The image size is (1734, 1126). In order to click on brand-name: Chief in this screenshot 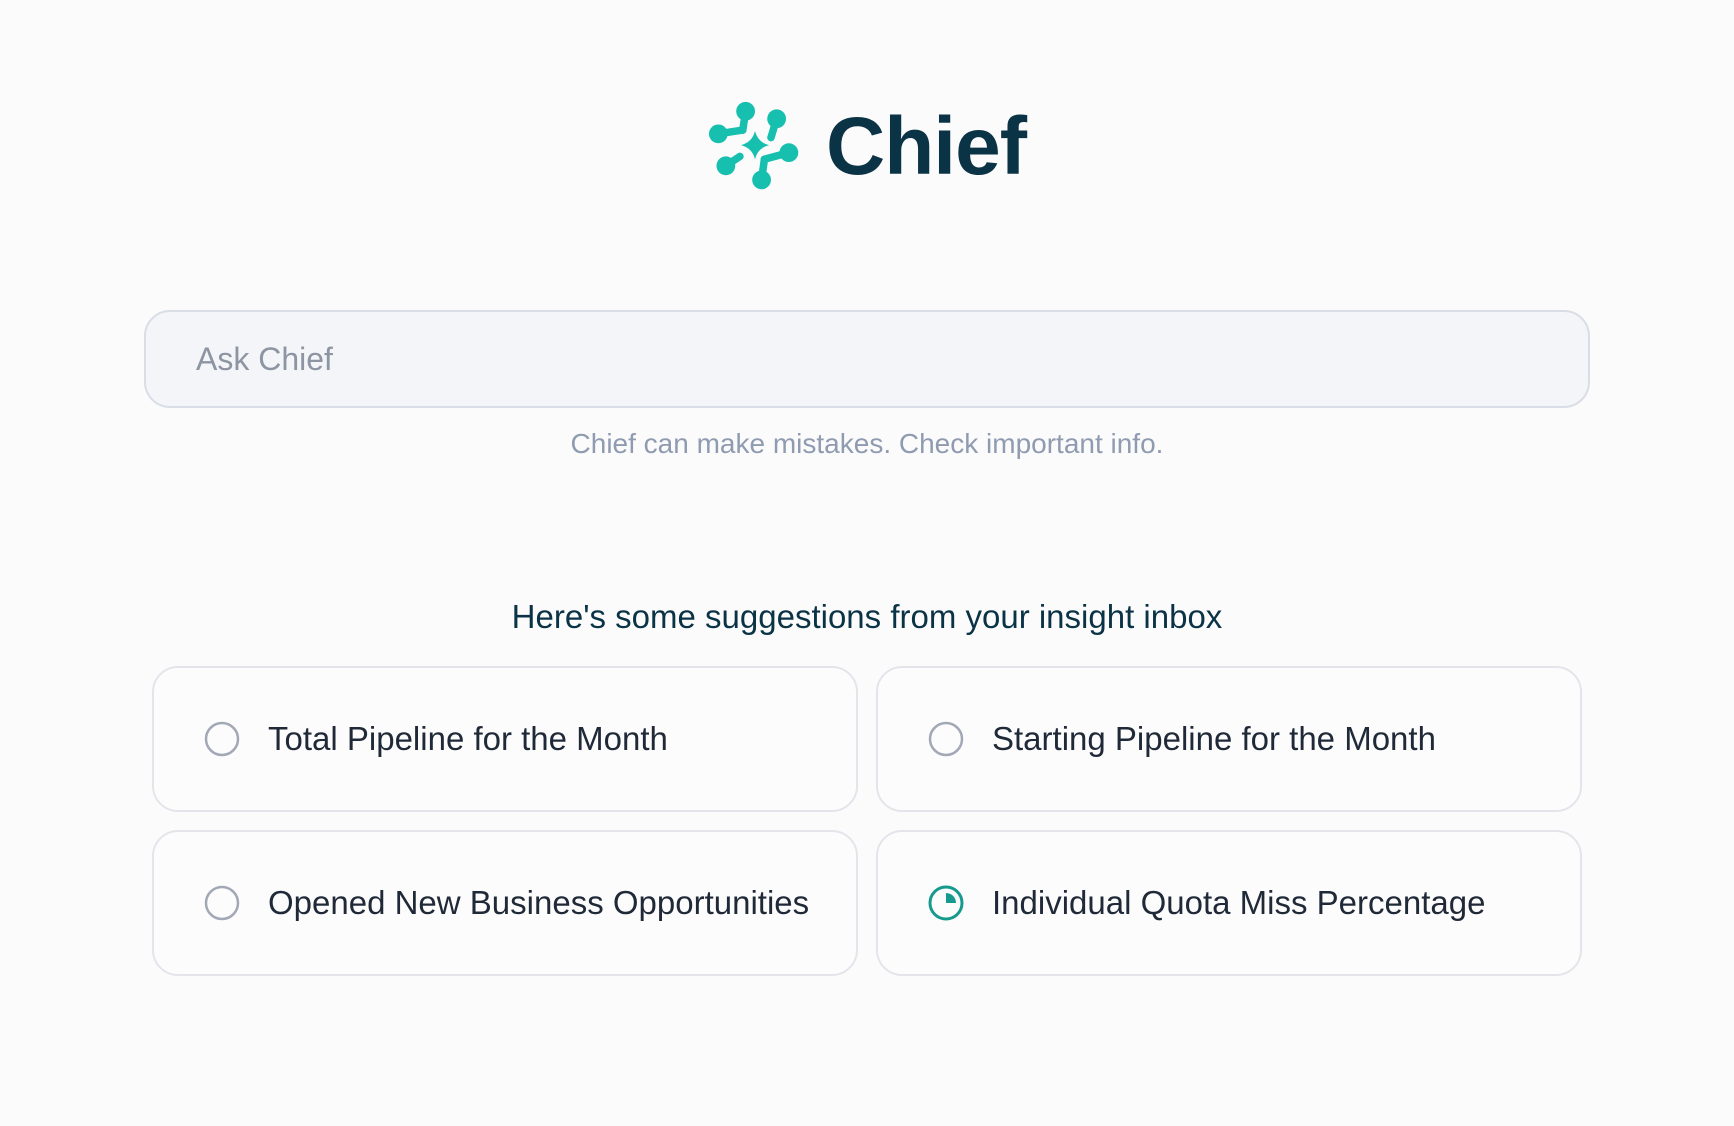, I will do `click(926, 146)`.